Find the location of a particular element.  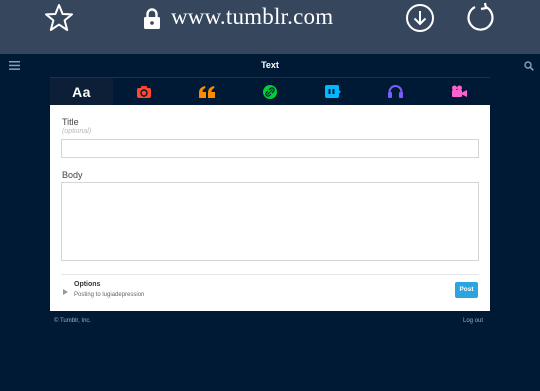

headphones-icon is located at coordinates (396, 91).